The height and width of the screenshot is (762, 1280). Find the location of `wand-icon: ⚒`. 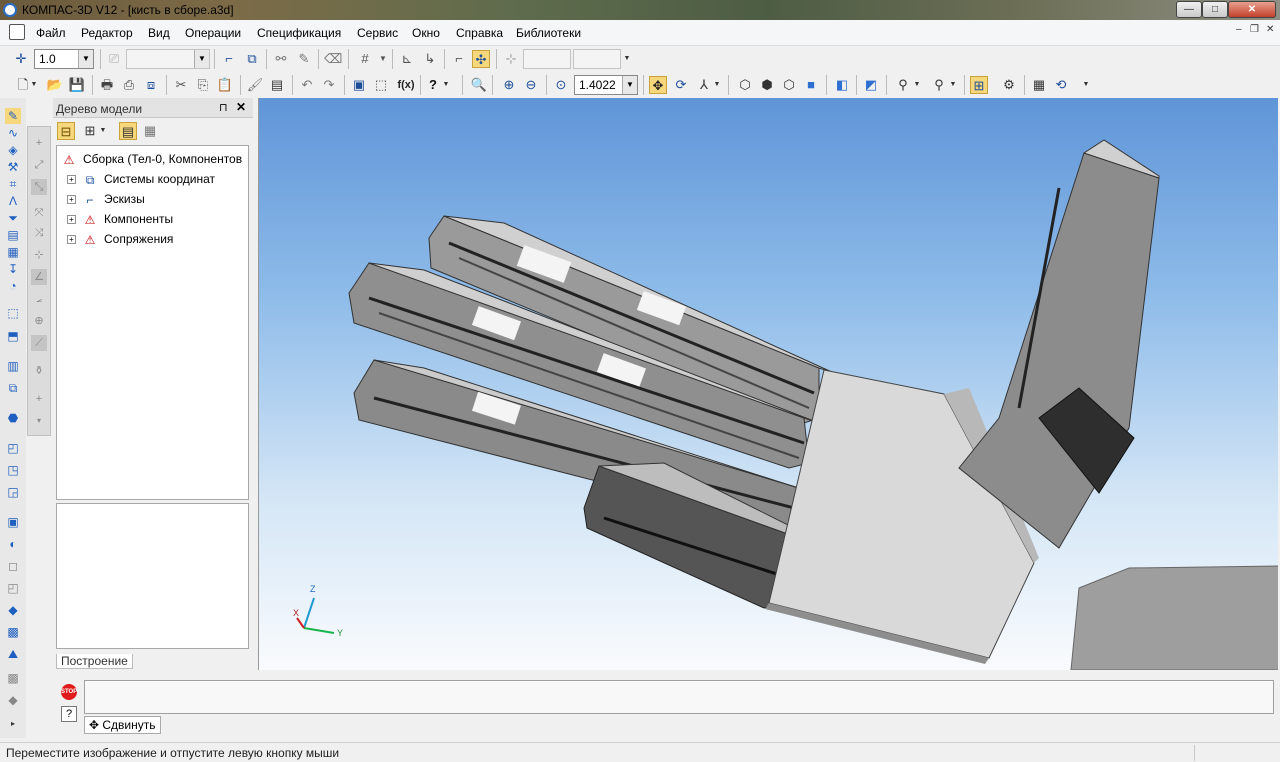

wand-icon: ⚒ is located at coordinates (13, 167).